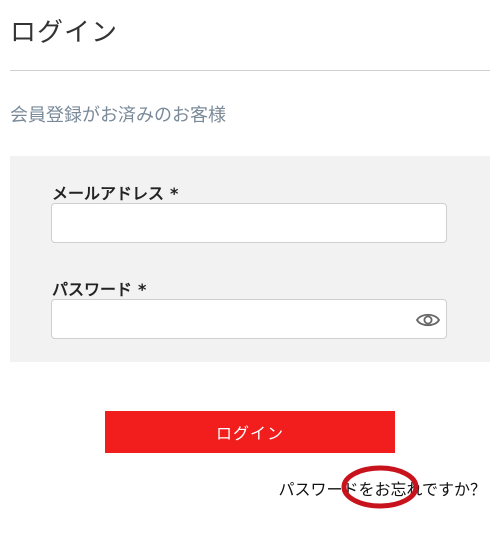 This screenshot has height=542, width=500. I want to click on divider, so click(250, 70).